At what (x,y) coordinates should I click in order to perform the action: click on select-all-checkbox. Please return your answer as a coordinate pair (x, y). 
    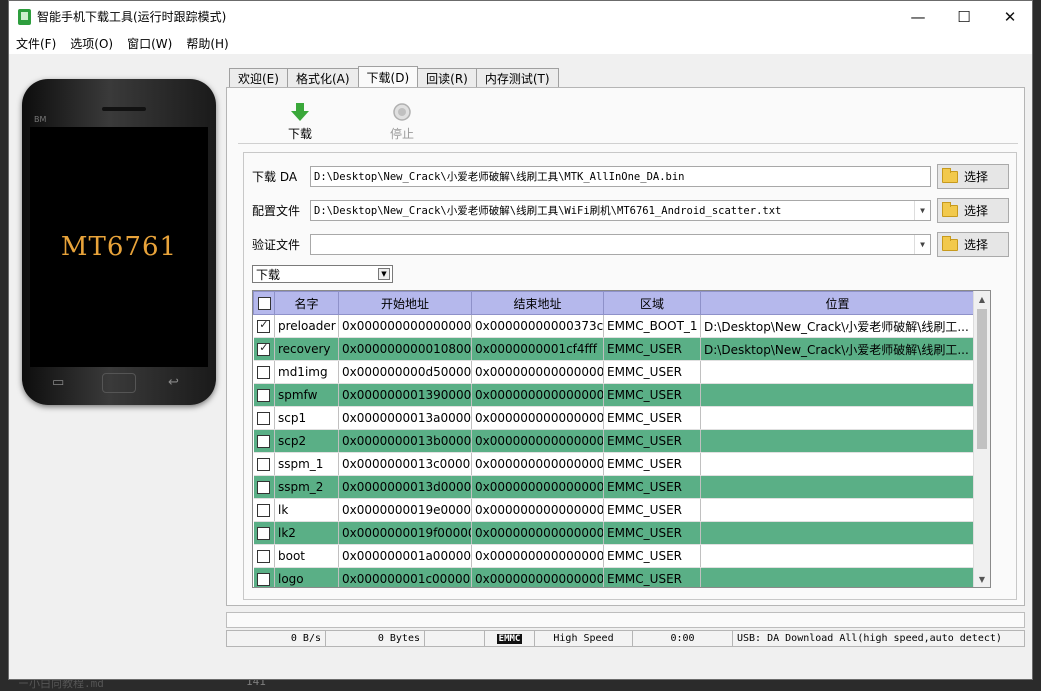
    Looking at the image, I should click on (264, 303).